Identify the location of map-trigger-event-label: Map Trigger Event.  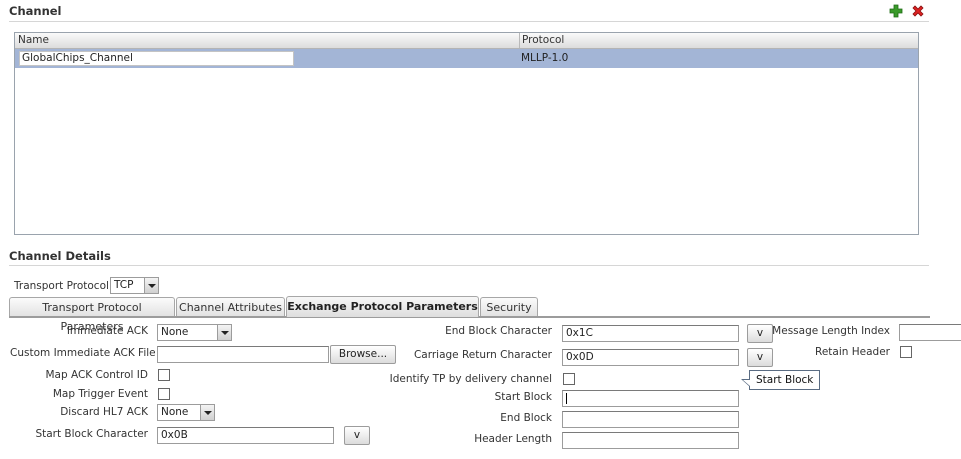
(100, 394).